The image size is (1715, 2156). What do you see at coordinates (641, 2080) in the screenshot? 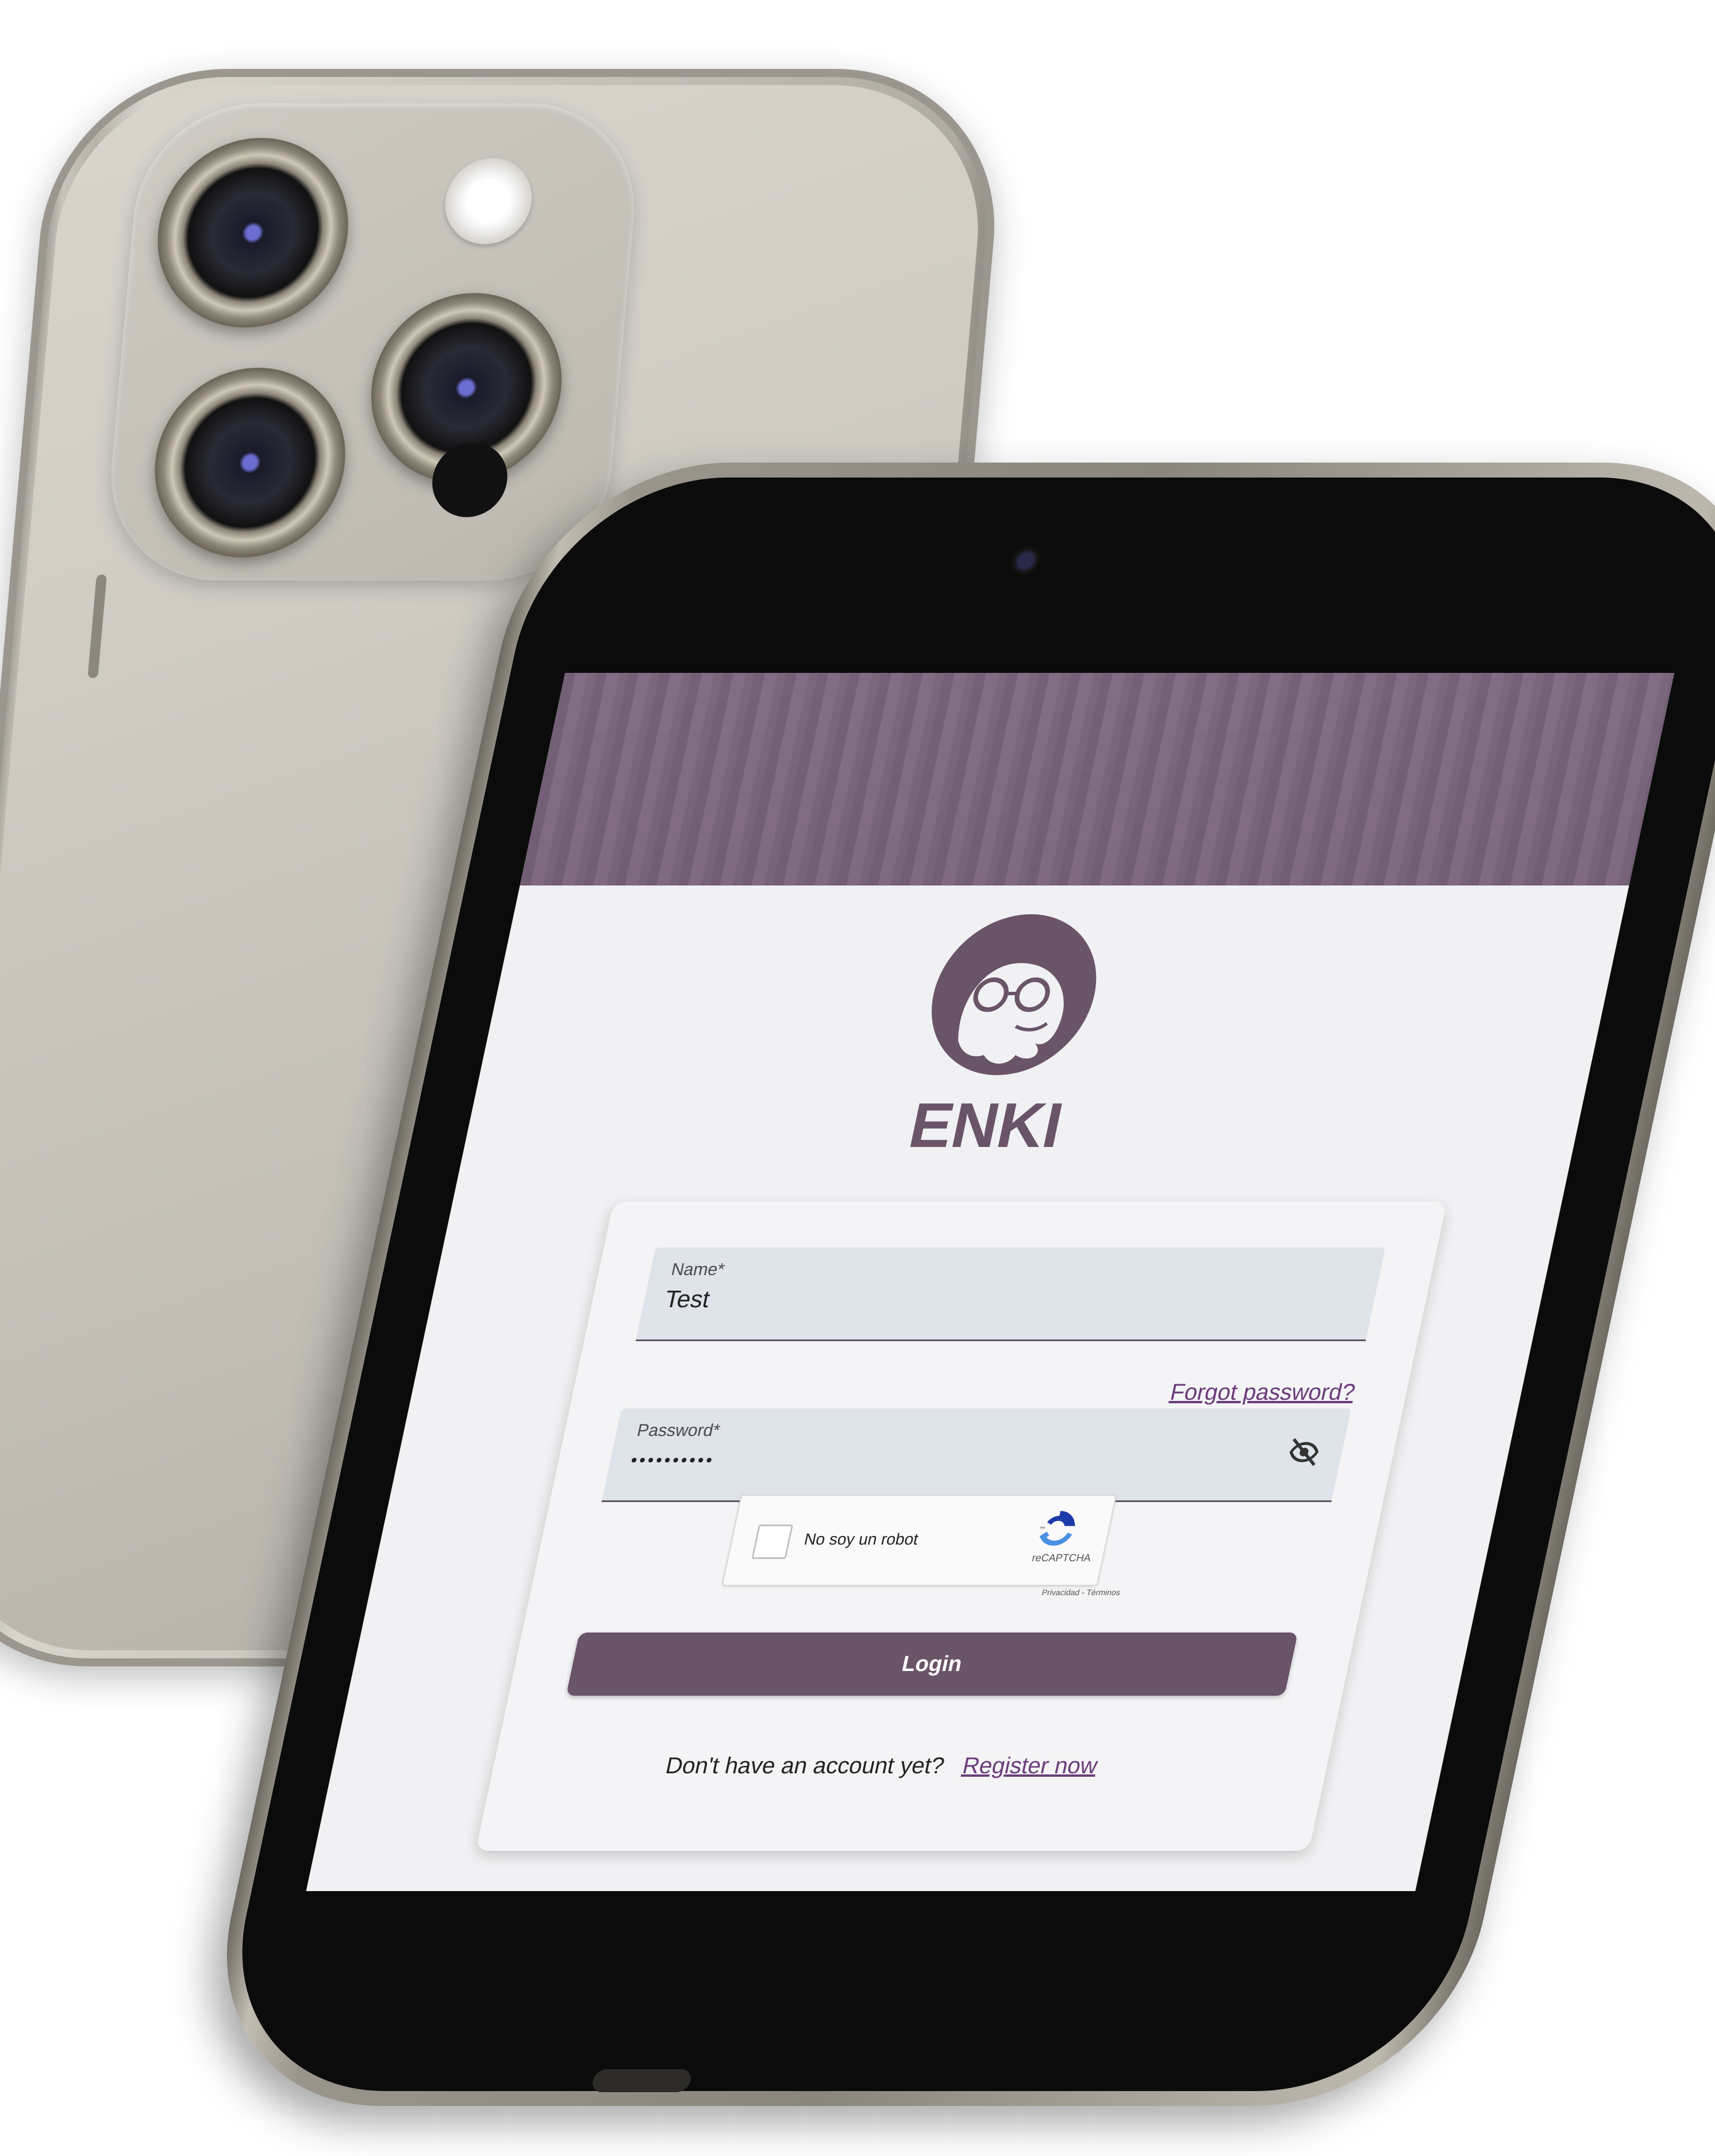
I see `charging-port` at bounding box center [641, 2080].